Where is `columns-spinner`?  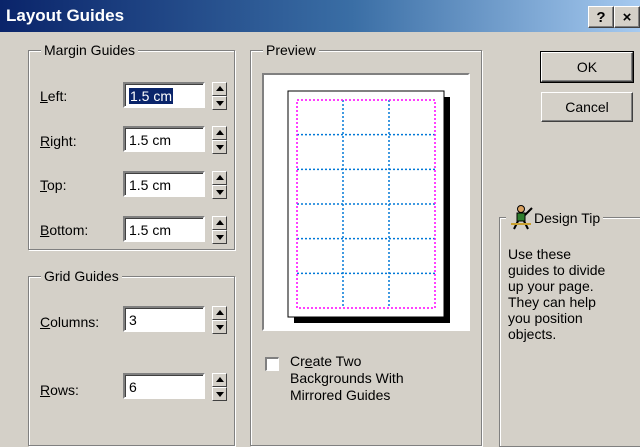
columns-spinner is located at coordinates (219, 320).